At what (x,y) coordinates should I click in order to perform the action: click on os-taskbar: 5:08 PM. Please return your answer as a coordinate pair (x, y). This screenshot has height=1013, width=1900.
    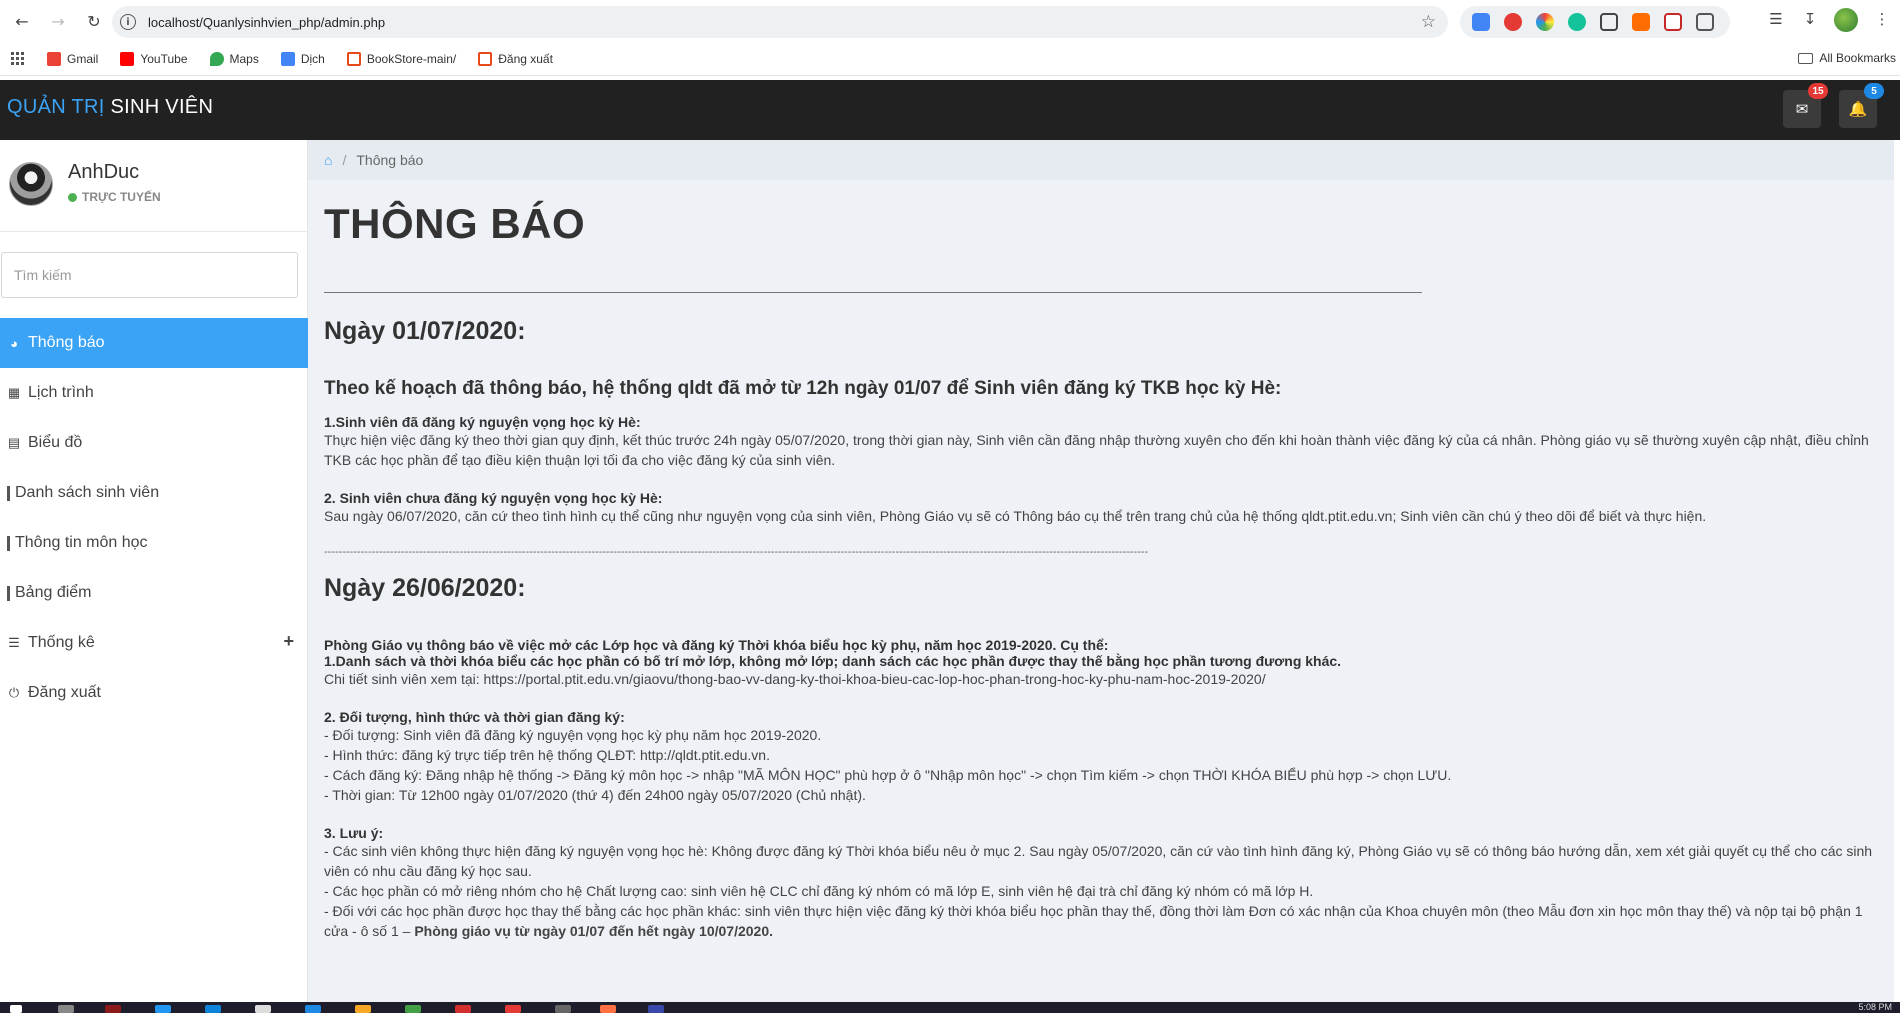
    Looking at the image, I should click on (950, 1007).